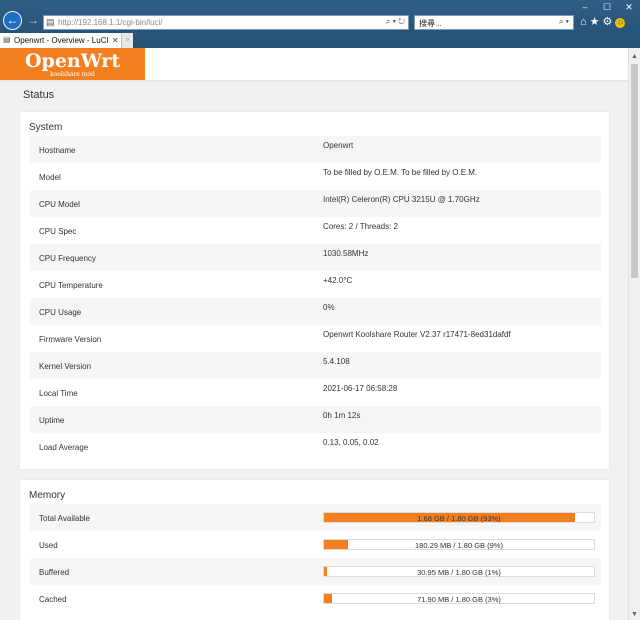  What do you see at coordinates (54, 572) in the screenshot?
I see `row-label: Buffered` at bounding box center [54, 572].